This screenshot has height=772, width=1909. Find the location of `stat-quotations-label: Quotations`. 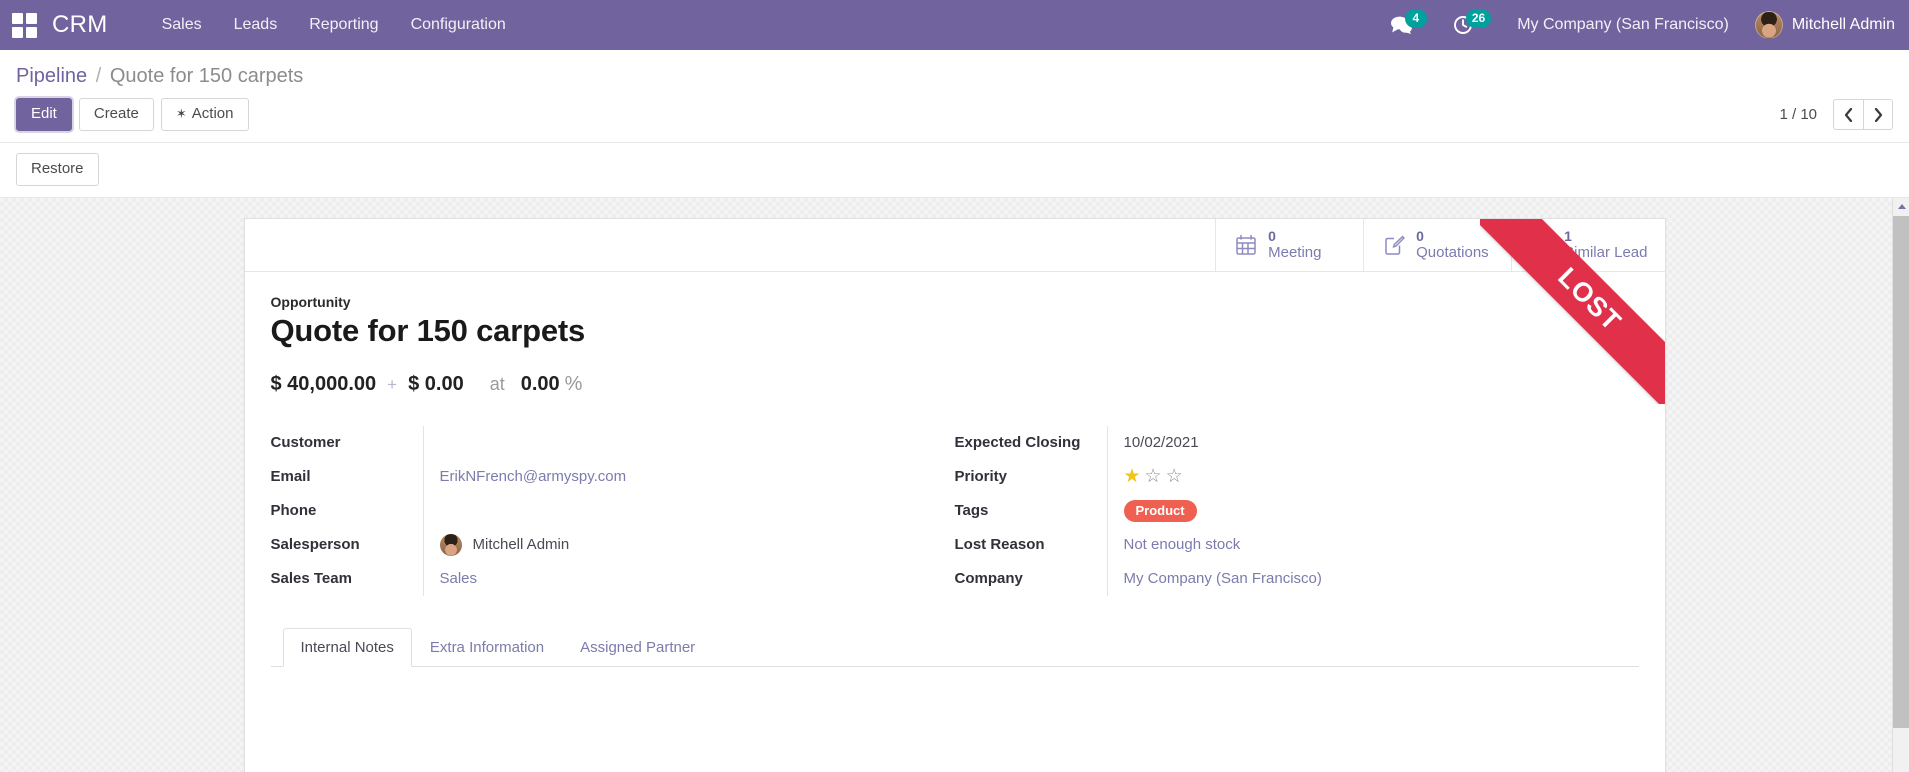

stat-quotations-label: Quotations is located at coordinates (1452, 253).